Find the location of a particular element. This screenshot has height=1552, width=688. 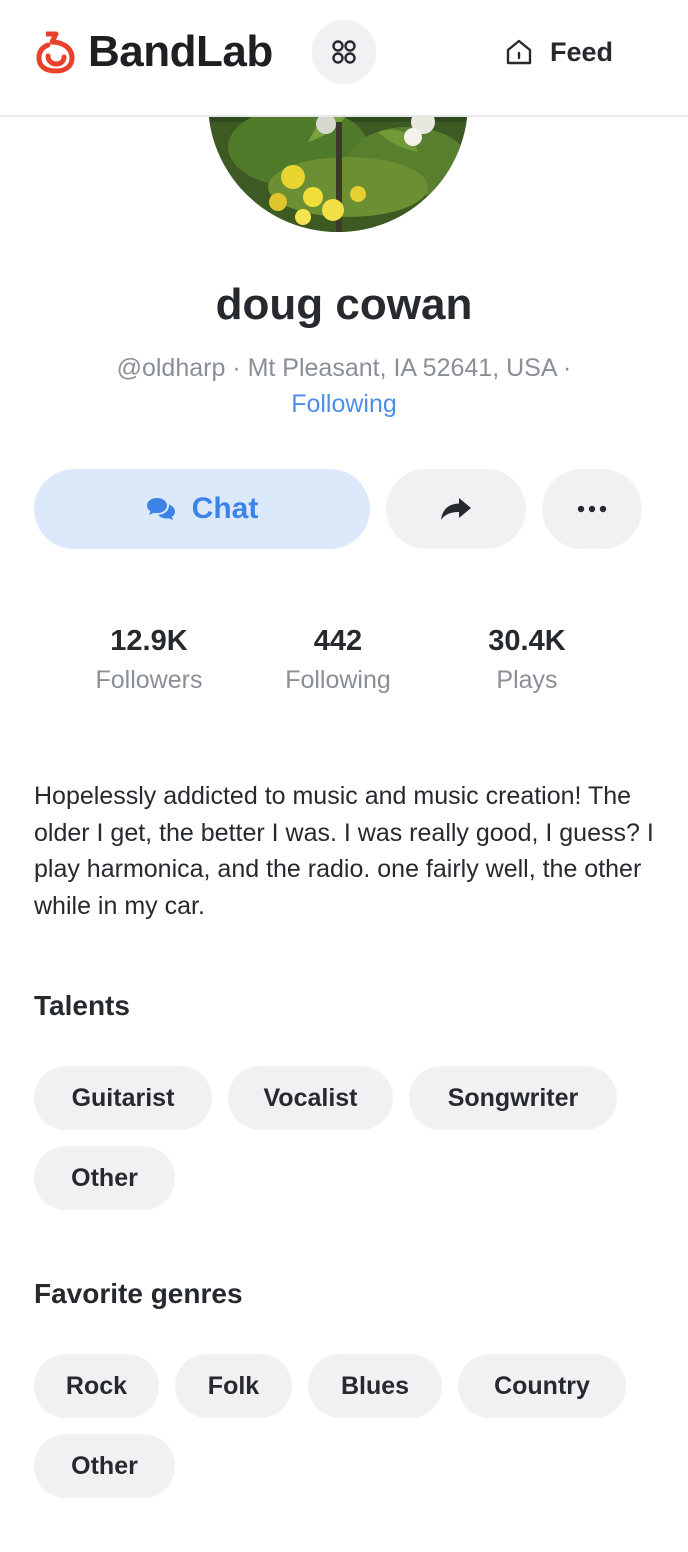

genres-heading: Favorite genres is located at coordinates (138, 1293).